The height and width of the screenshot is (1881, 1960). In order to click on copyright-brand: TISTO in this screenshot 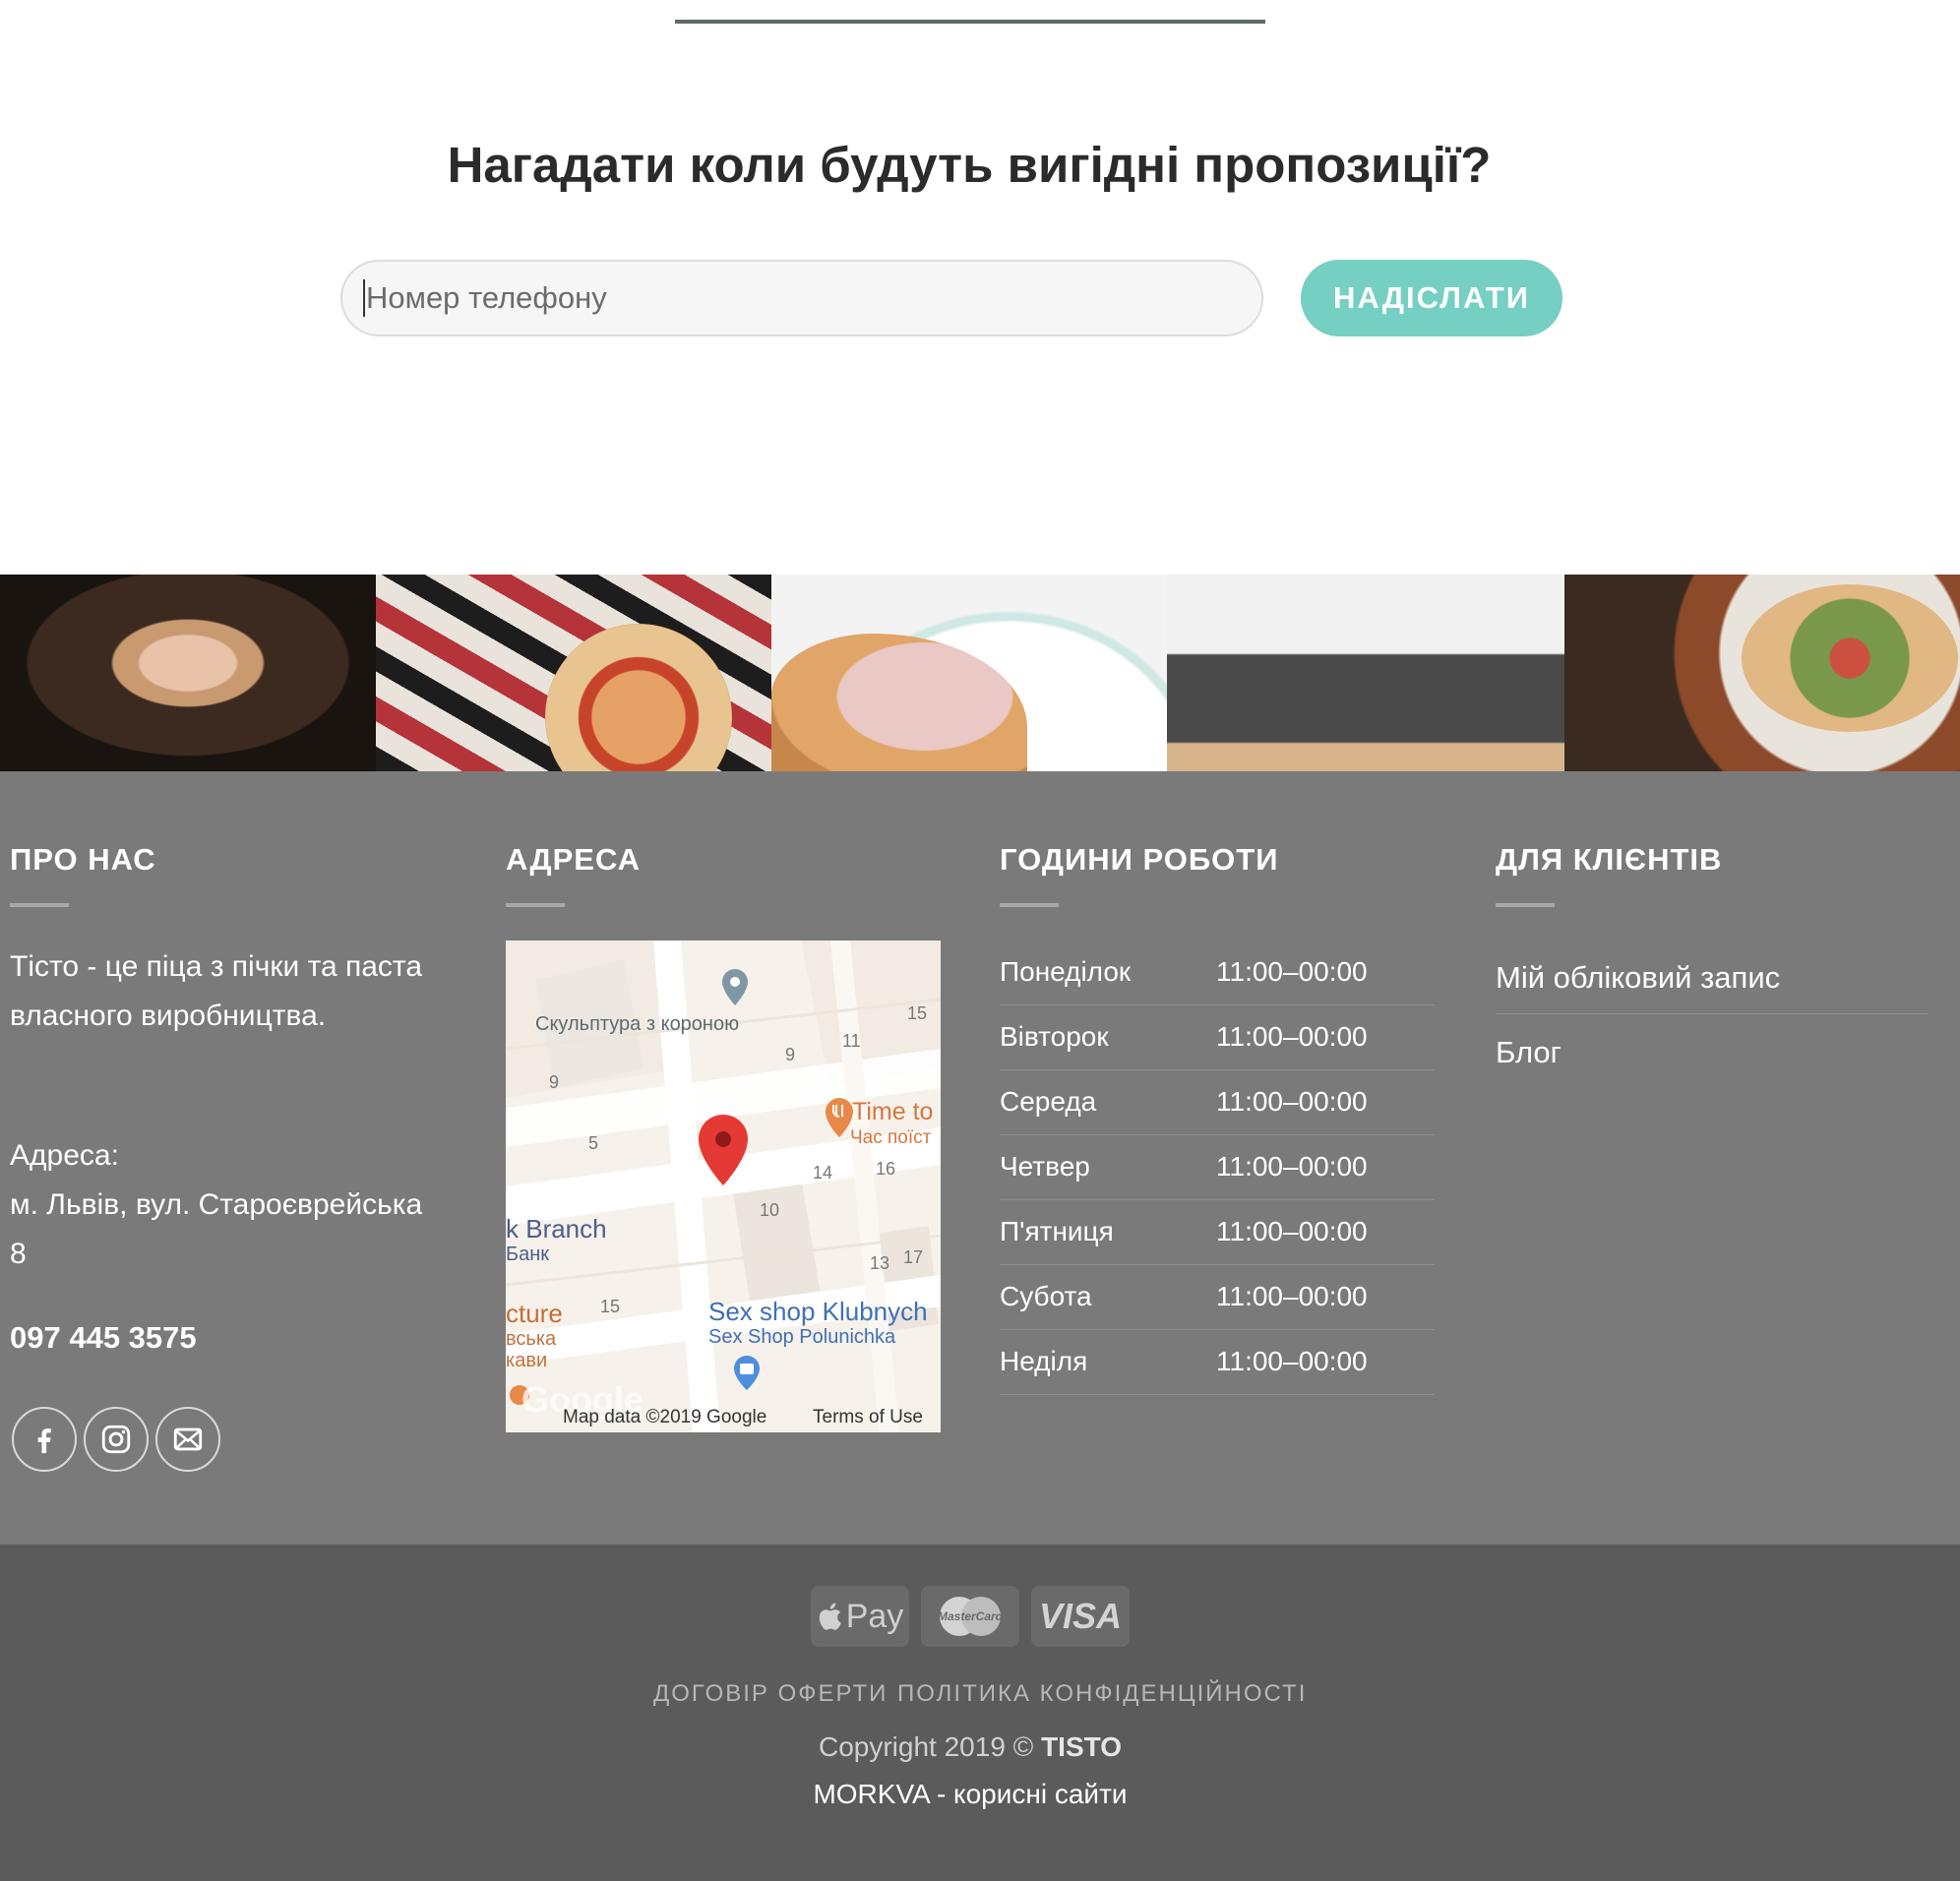, I will do `click(1081, 1746)`.